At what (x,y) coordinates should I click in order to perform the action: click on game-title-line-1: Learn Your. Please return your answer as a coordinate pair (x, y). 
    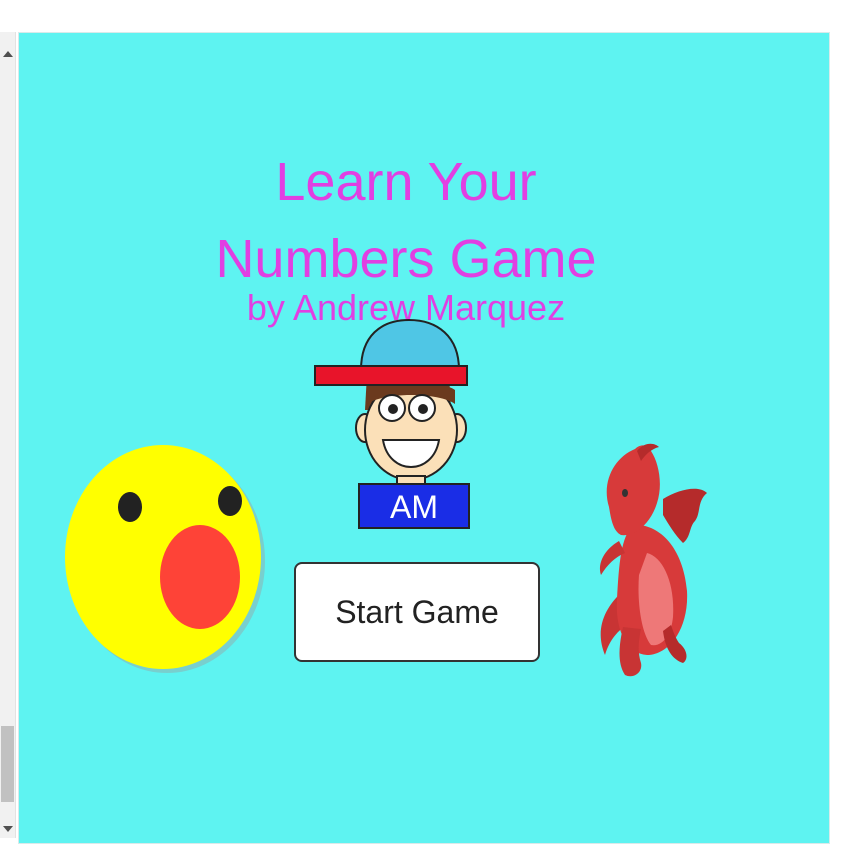
    Looking at the image, I should click on (406, 182).